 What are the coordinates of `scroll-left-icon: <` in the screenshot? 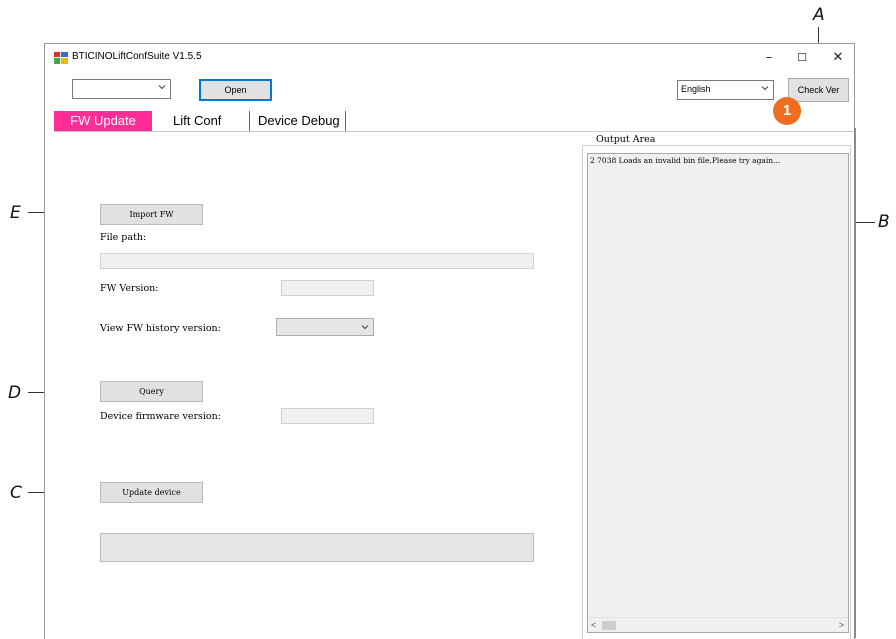 It's located at (593, 625).